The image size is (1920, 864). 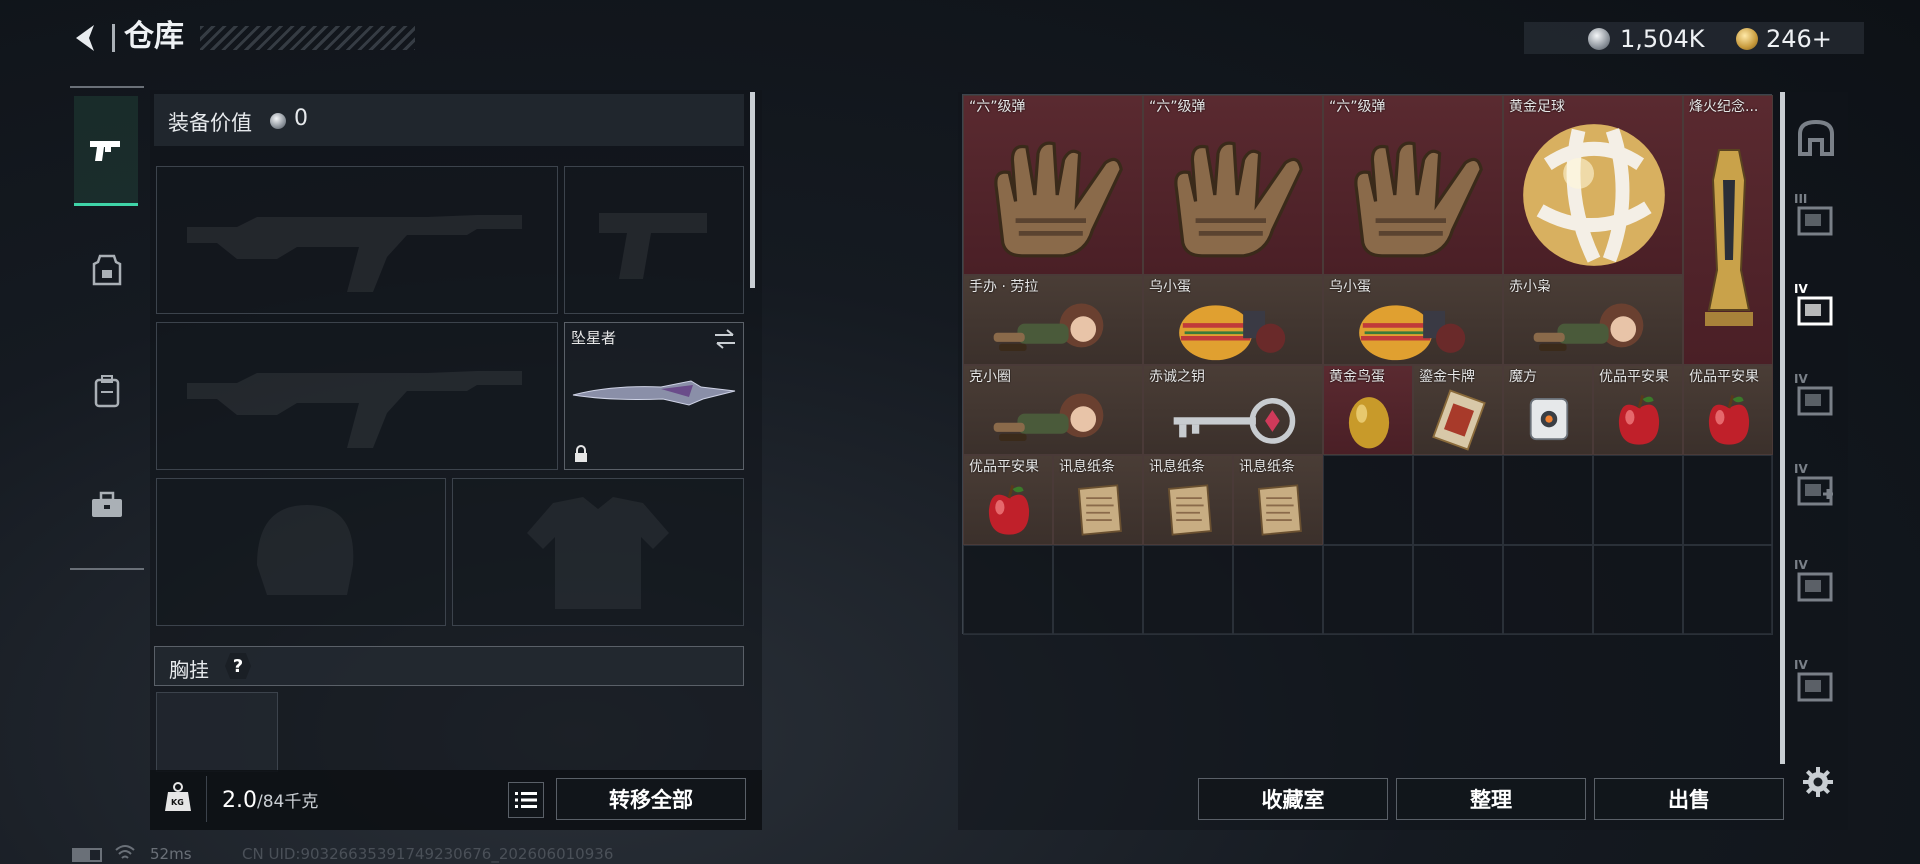 I want to click on storage-item: 鎏金卡牌, so click(x=1458, y=410).